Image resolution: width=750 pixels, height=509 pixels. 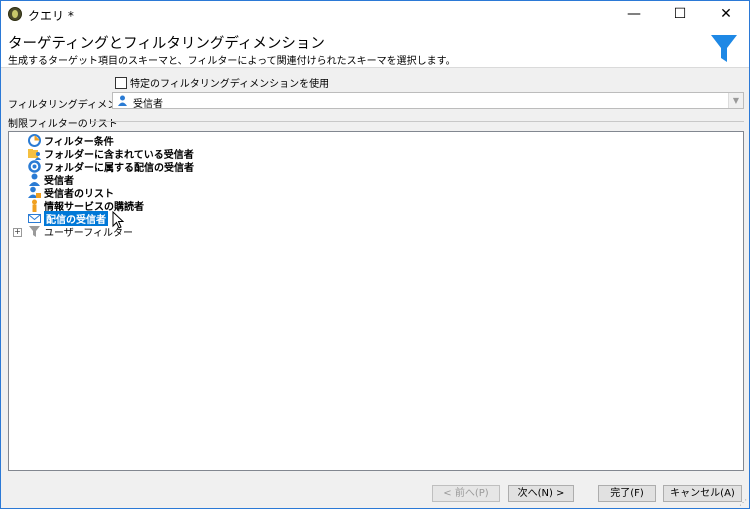 What do you see at coordinates (148, 104) in the screenshot?
I see `filter-dimension-value: 受信者` at bounding box center [148, 104].